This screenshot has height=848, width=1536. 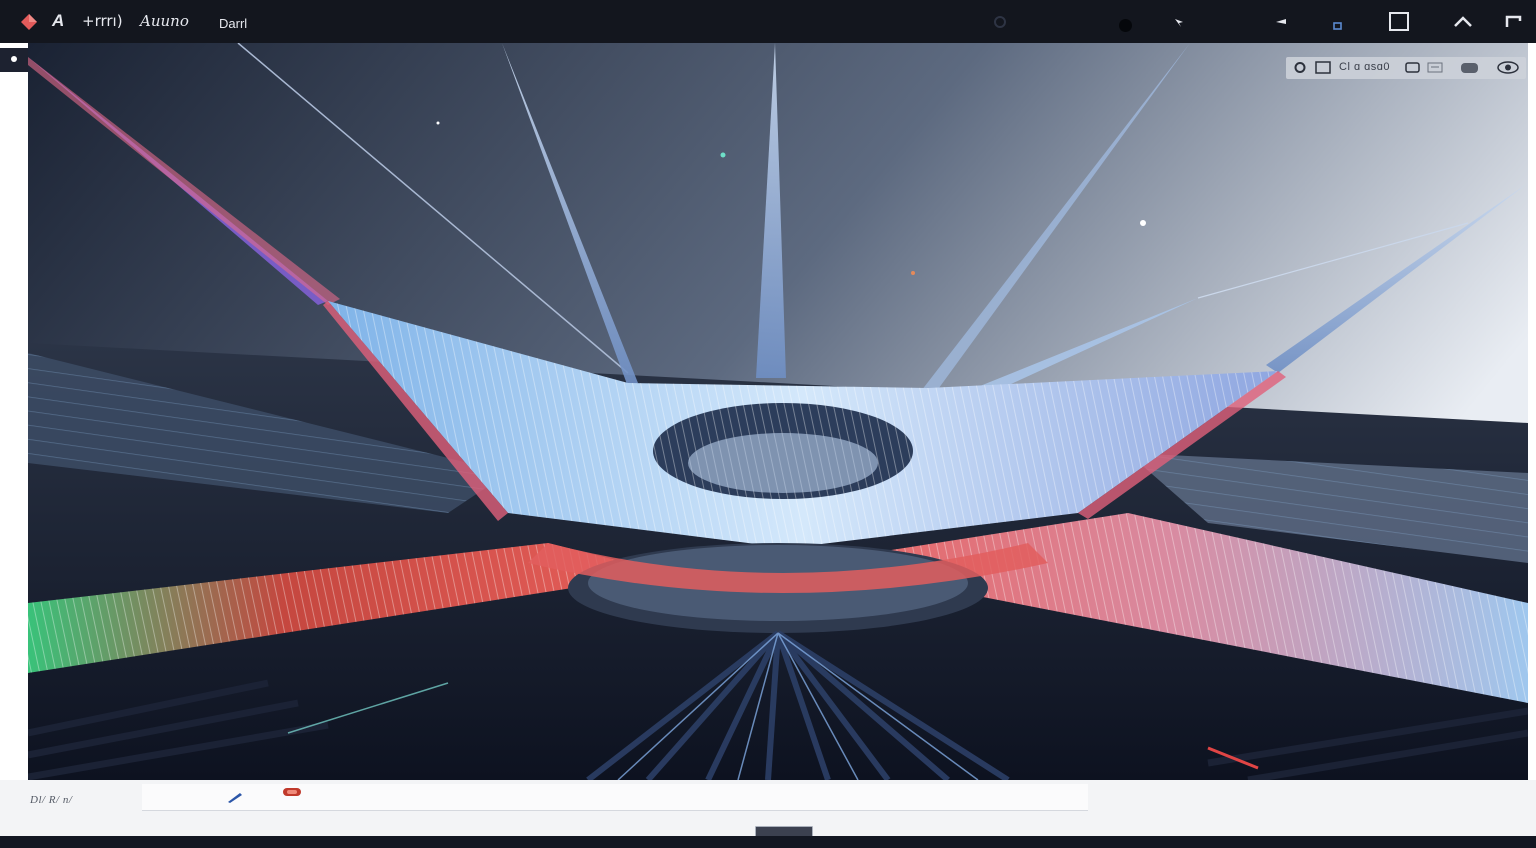 I want to click on title-menu-1: +rrrı), so click(x=102, y=21).